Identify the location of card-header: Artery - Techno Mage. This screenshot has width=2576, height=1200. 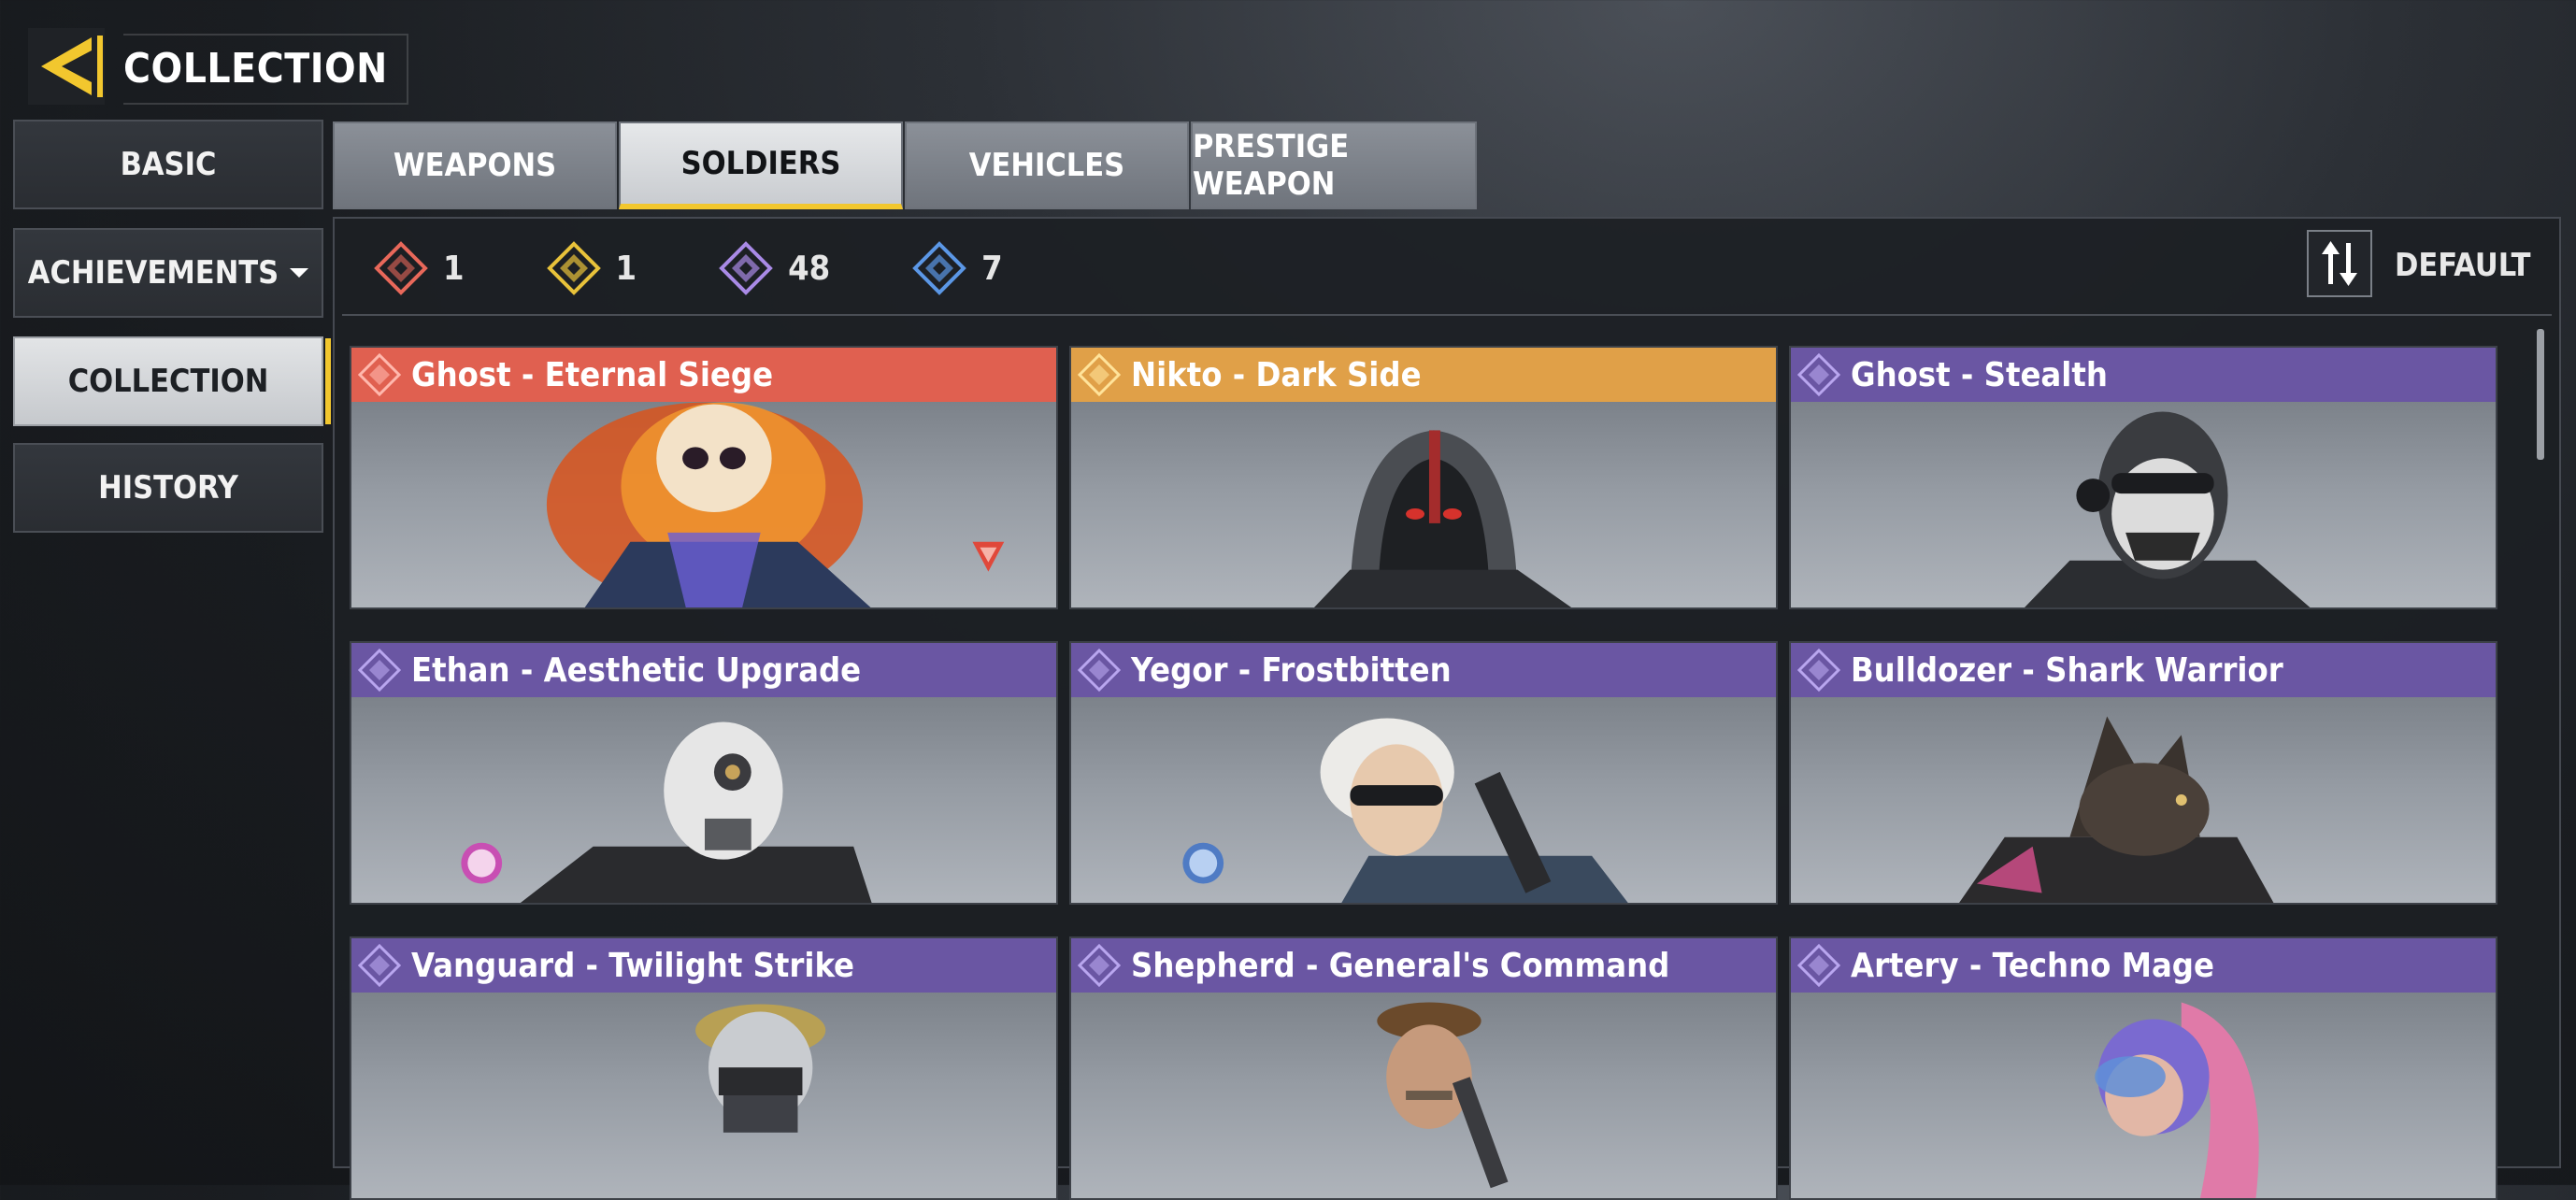
(2143, 965).